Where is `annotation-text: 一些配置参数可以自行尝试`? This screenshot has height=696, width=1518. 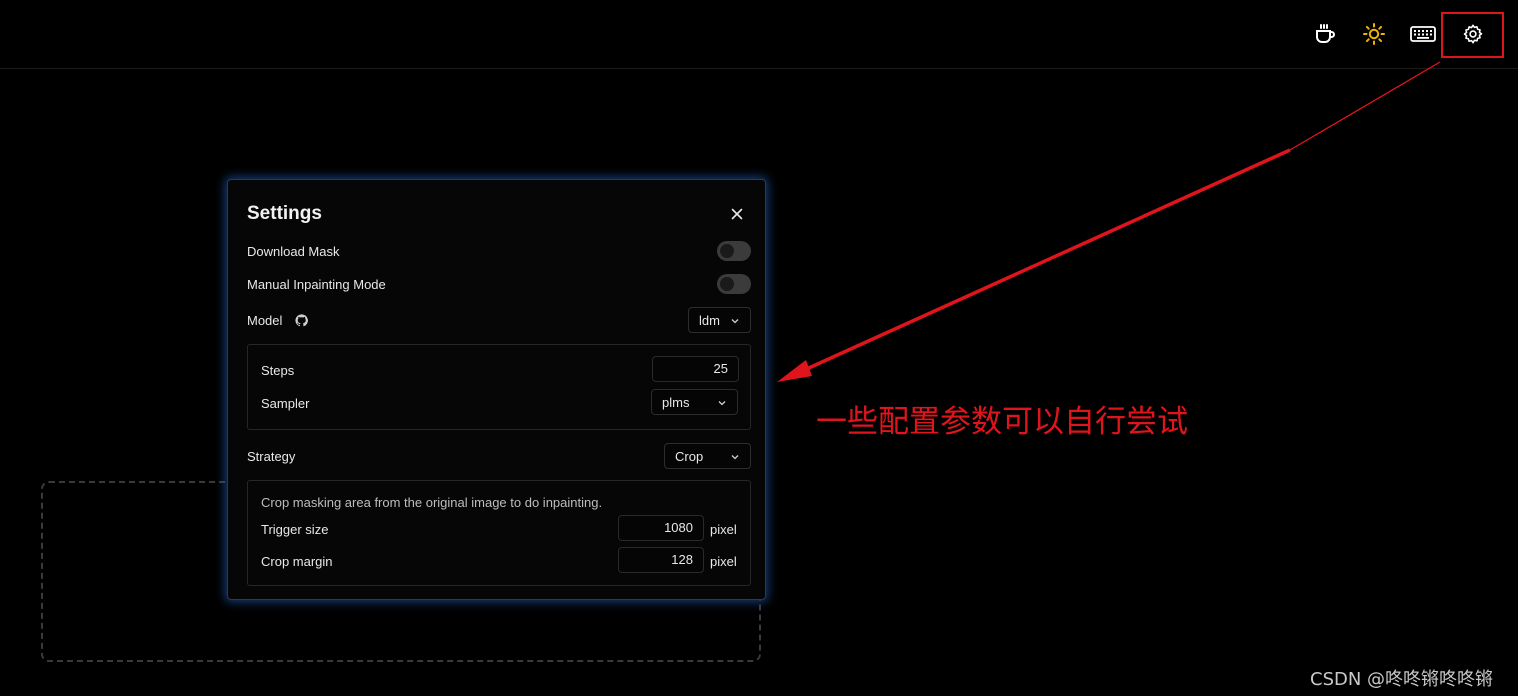
annotation-text: 一些配置参数可以自行尝试 is located at coordinates (1002, 422).